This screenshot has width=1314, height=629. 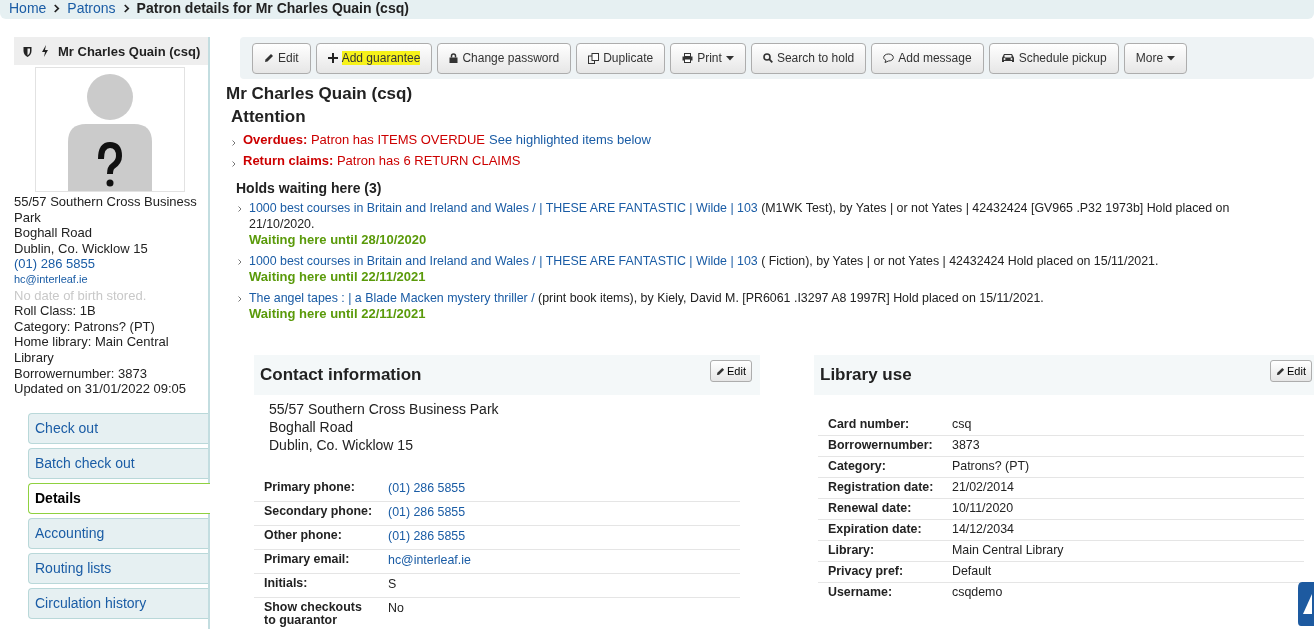 I want to click on field-label: Username:, so click(x=883, y=592).